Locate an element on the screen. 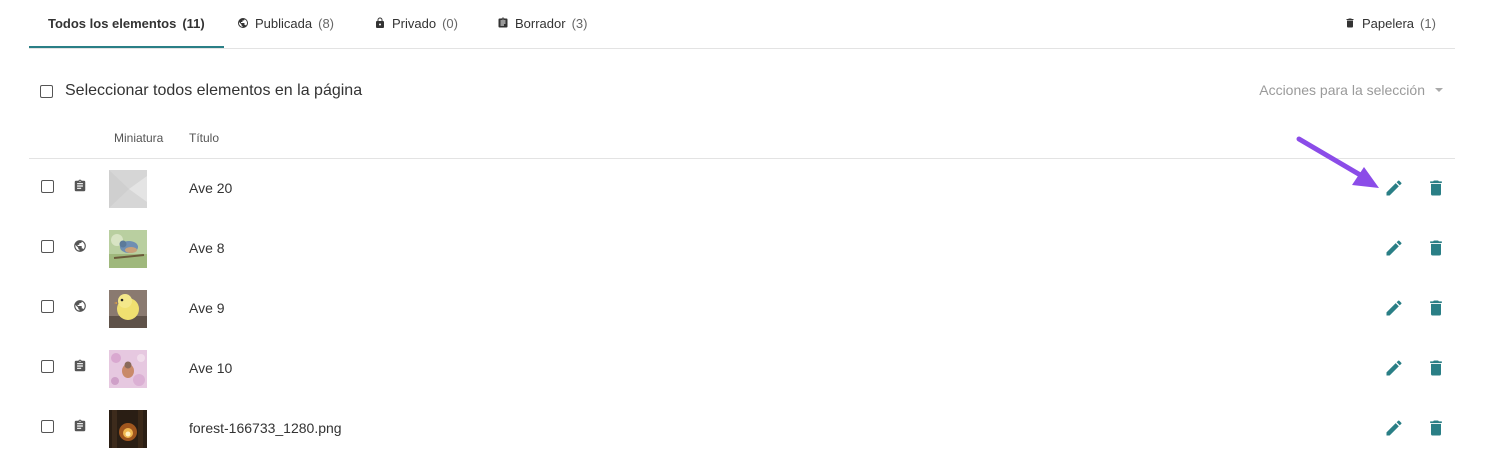 This screenshot has width=1505, height=459. tab-draft: Borrador (3) is located at coordinates (542, 23).